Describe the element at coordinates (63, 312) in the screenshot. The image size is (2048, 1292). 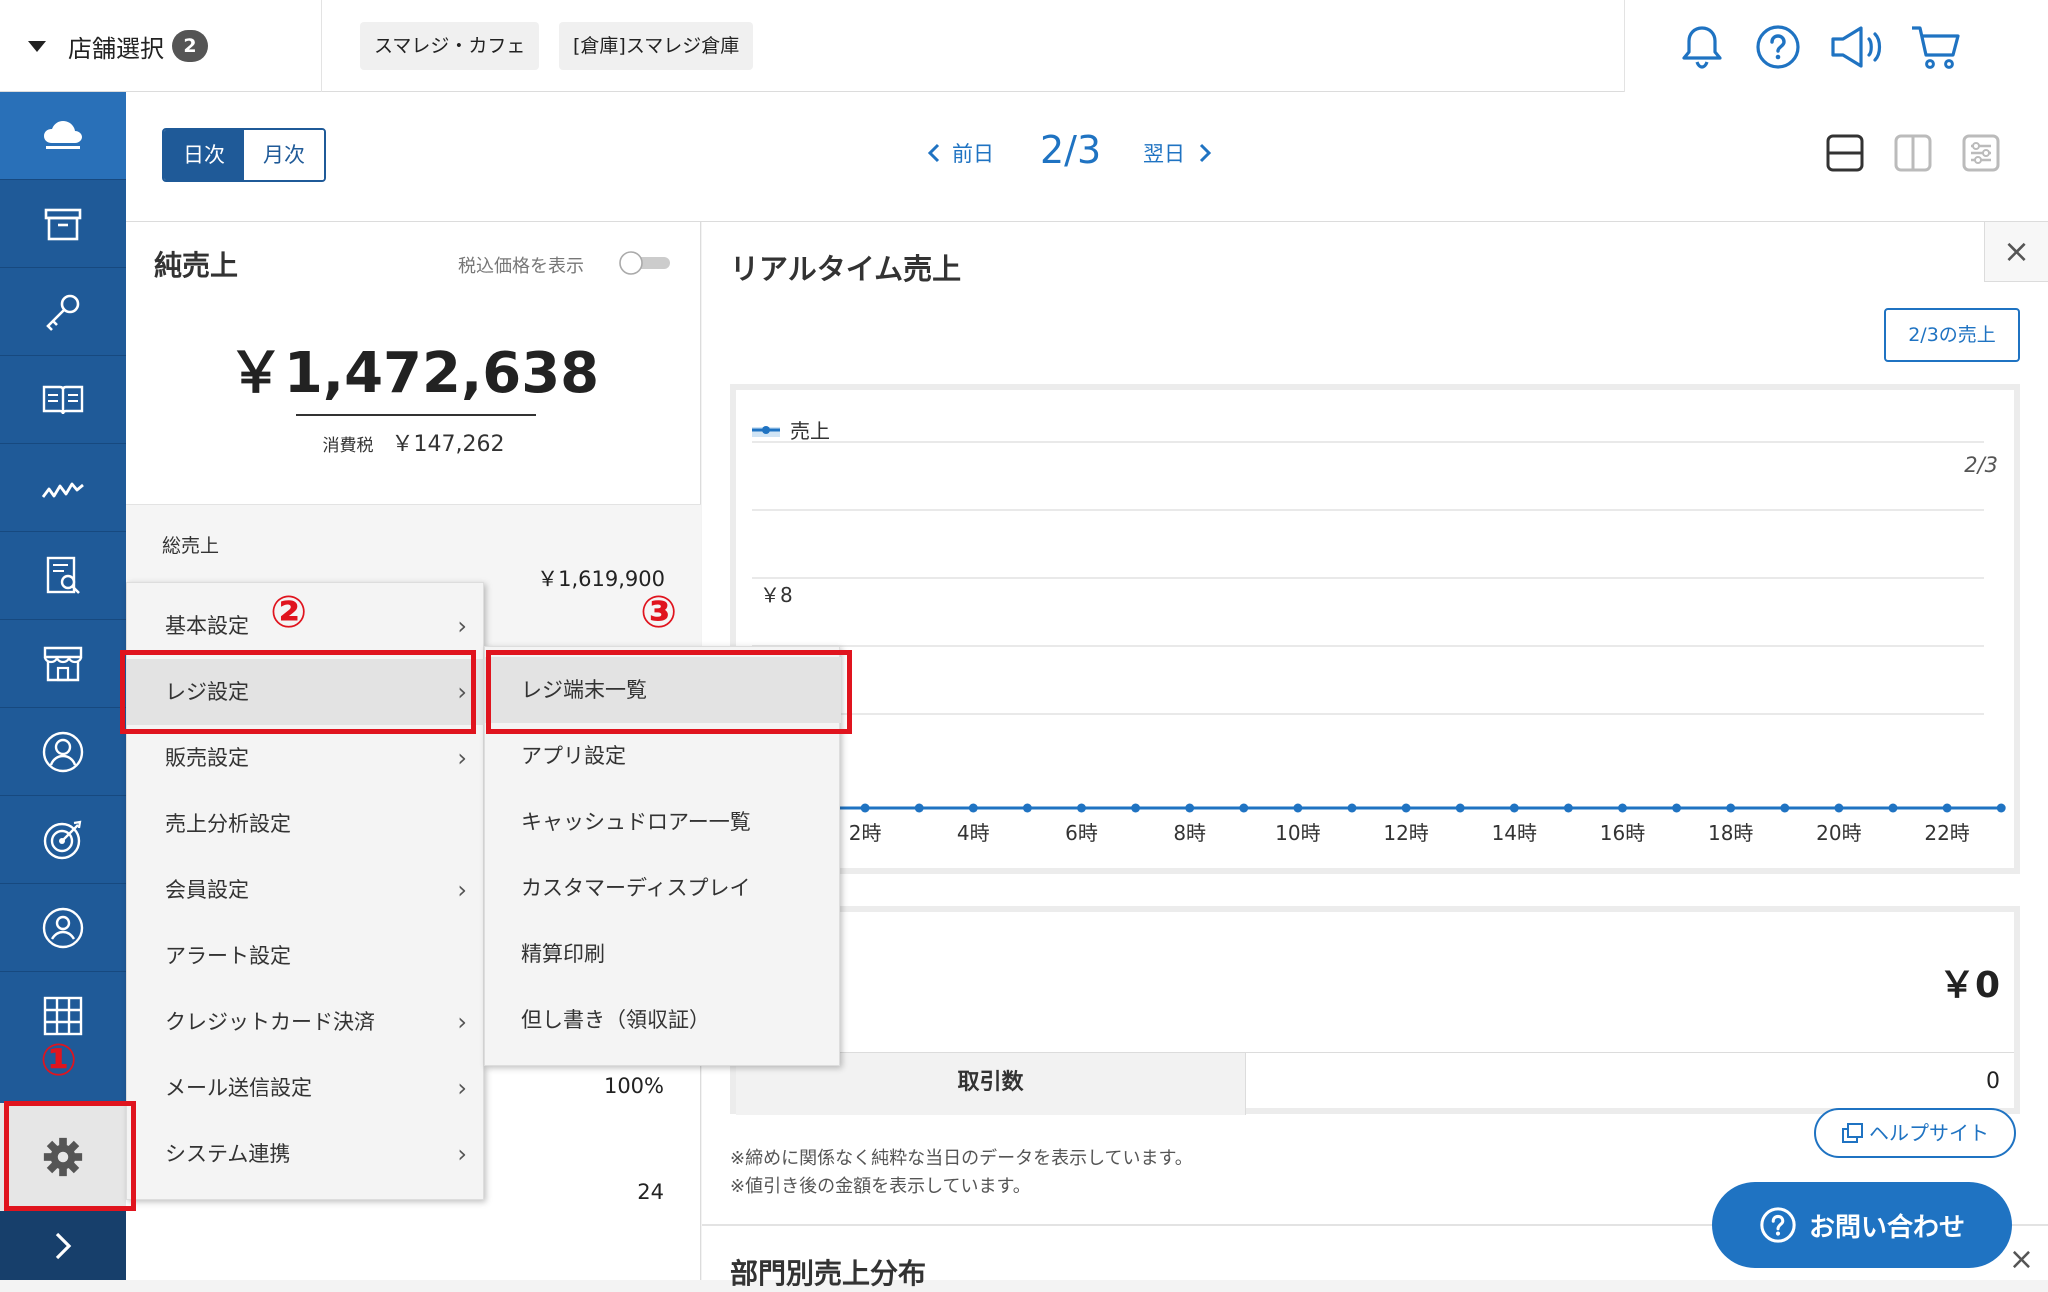
I see `sidebar-item-stock` at that location.